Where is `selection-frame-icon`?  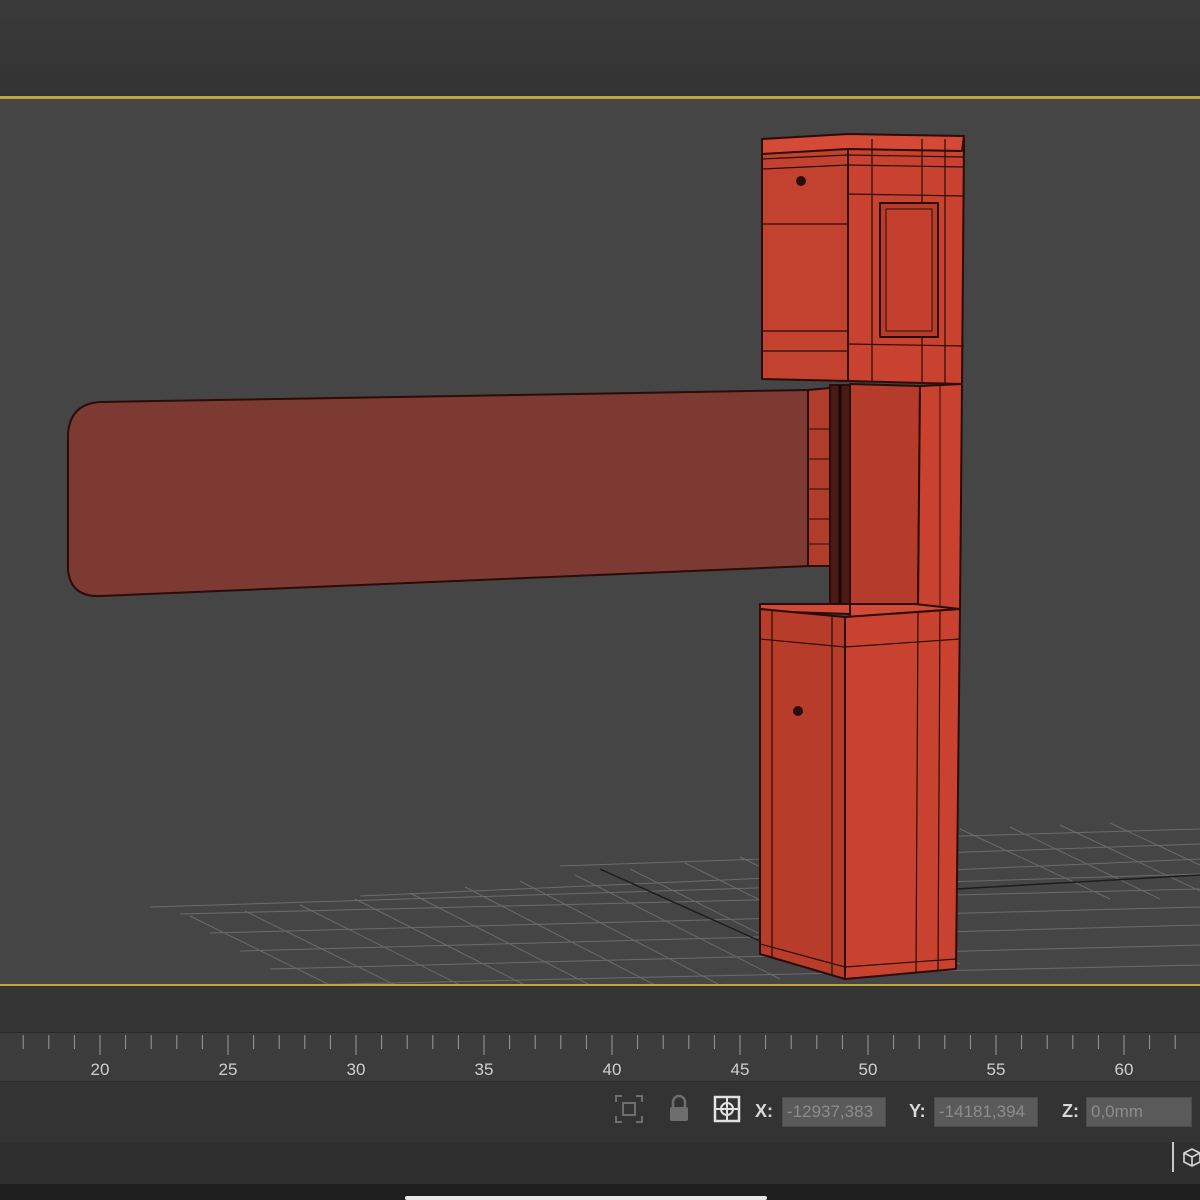
selection-frame-icon is located at coordinates (629, 1109).